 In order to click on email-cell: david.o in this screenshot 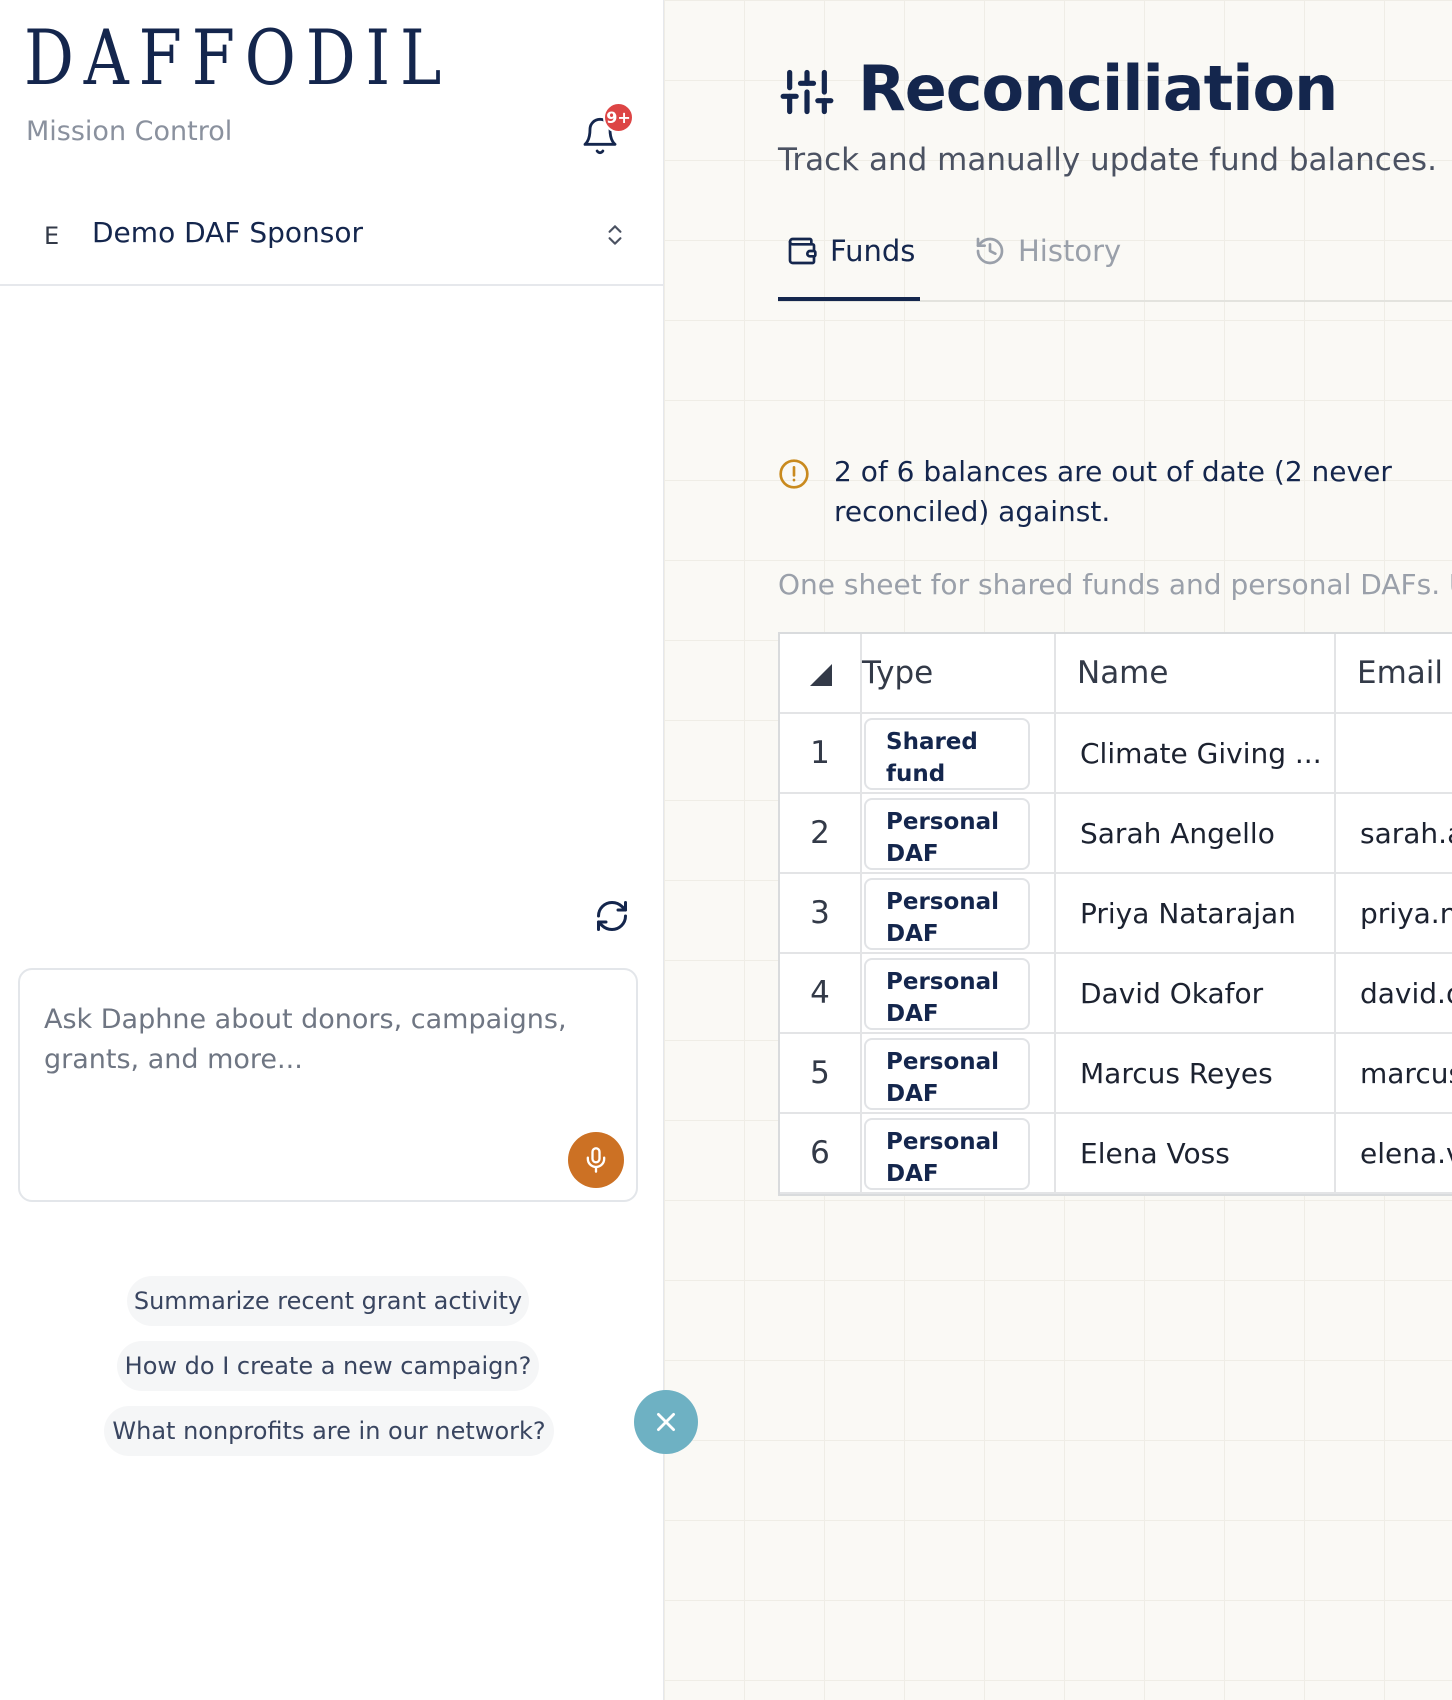, I will do `click(1394, 994)`.